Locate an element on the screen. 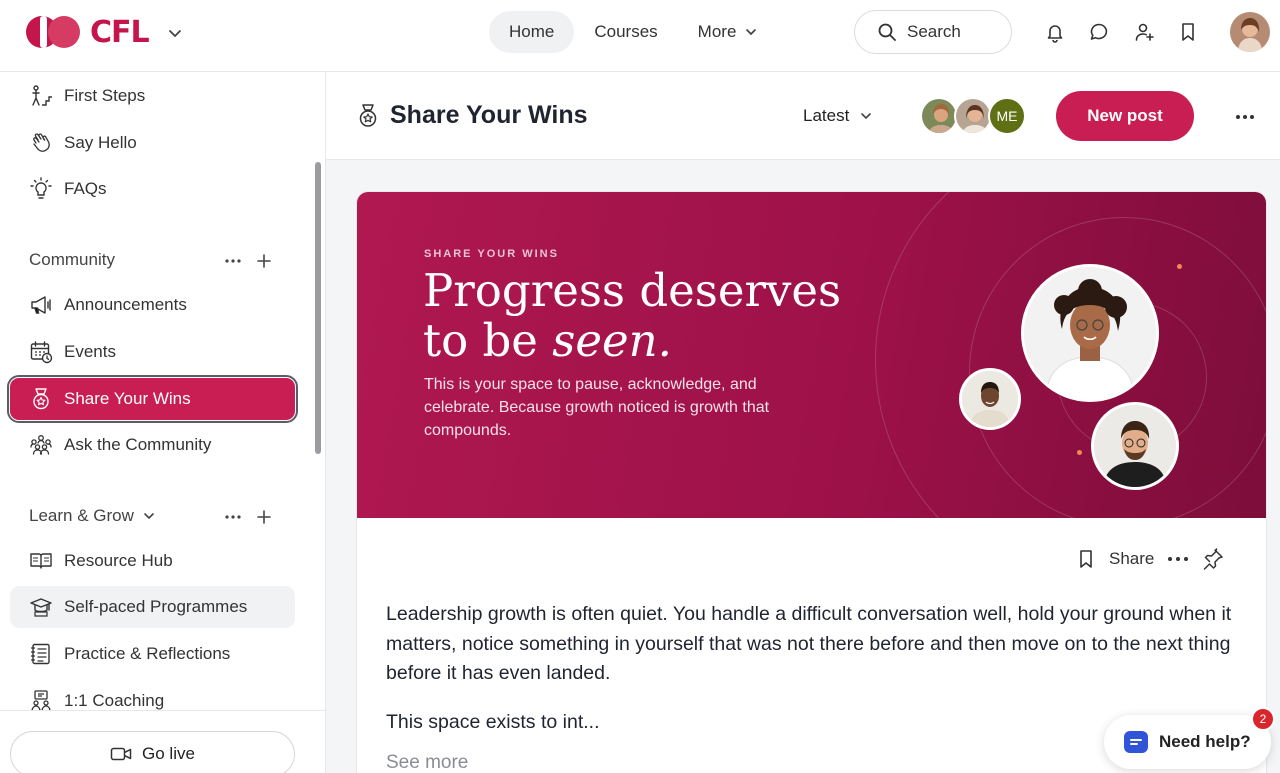 The image size is (1280, 773). space-header: Share Your Wins Latest ME New post is located at coordinates (803, 116).